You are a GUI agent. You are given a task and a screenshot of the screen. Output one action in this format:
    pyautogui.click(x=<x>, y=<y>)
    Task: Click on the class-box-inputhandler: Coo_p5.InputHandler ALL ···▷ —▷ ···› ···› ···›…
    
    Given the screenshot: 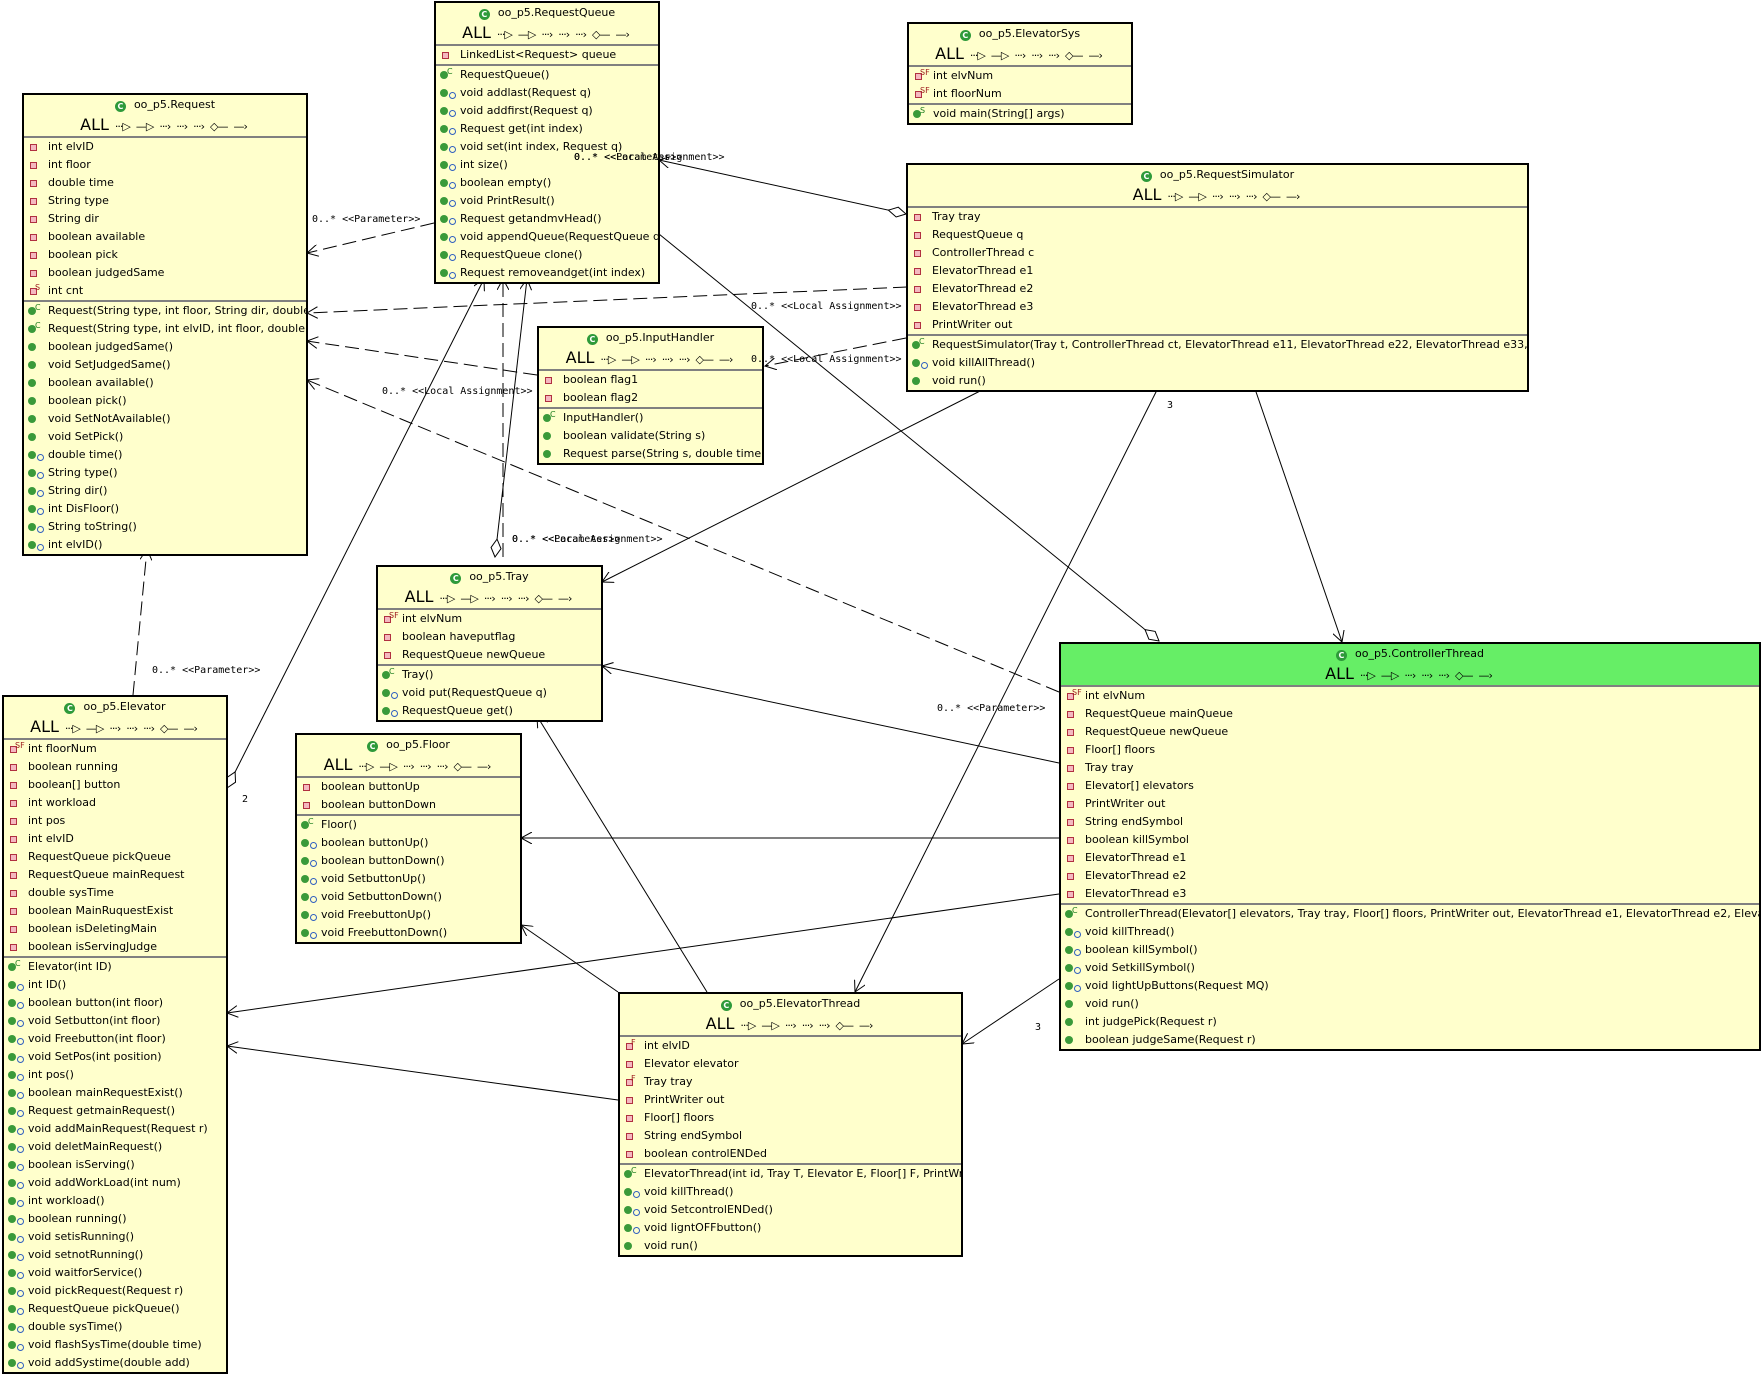 What is the action you would take?
    pyautogui.click(x=650, y=395)
    